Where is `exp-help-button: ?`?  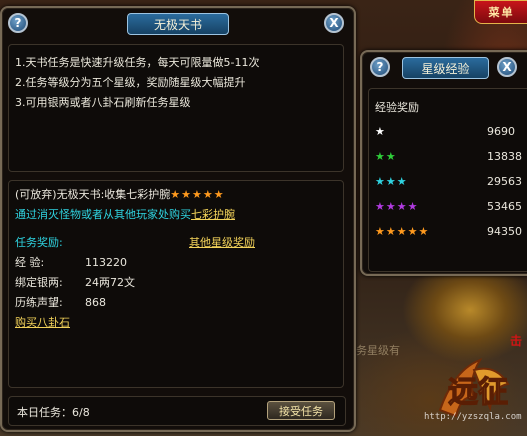
exp-help-button: ? is located at coordinates (380, 67).